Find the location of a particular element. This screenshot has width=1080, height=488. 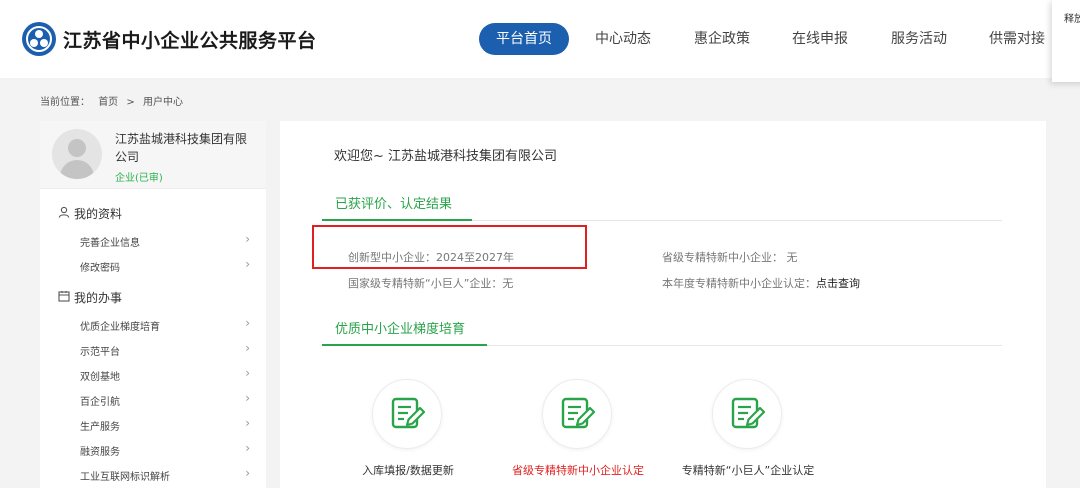

sidebar-section-title: 我的办事 is located at coordinates (98, 298).